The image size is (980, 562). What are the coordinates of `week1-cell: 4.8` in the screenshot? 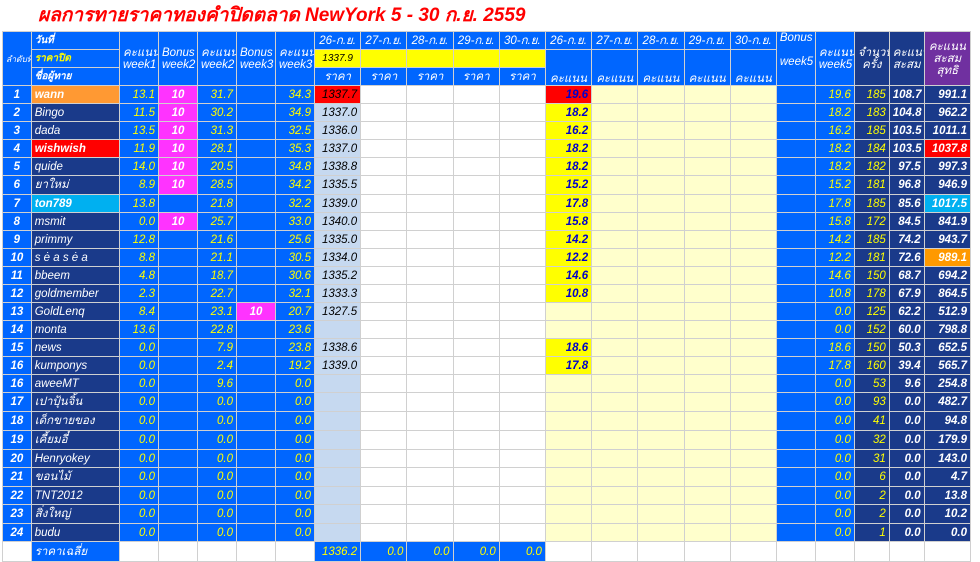 It's located at (139, 275).